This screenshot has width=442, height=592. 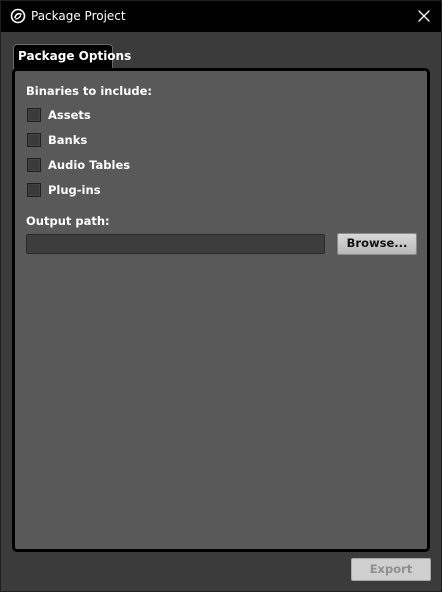 What do you see at coordinates (34, 165) in the screenshot?
I see `audio-tables-checkbox` at bounding box center [34, 165].